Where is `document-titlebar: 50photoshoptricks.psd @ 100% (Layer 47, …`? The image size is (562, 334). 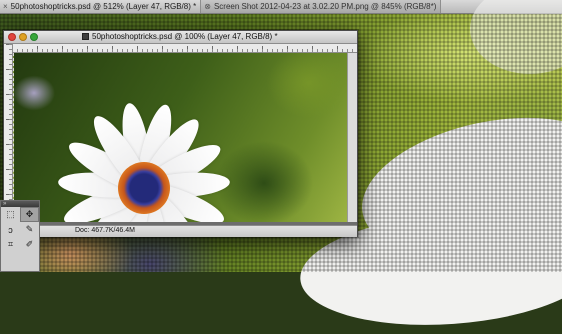
document-titlebar: 50photoshoptricks.psd @ 100% (Layer 47, … is located at coordinates (180, 37).